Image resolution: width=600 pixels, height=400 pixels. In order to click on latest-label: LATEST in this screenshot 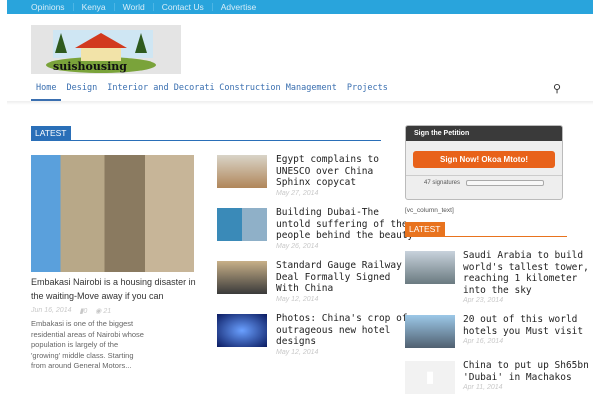, I will do `click(51, 133)`.